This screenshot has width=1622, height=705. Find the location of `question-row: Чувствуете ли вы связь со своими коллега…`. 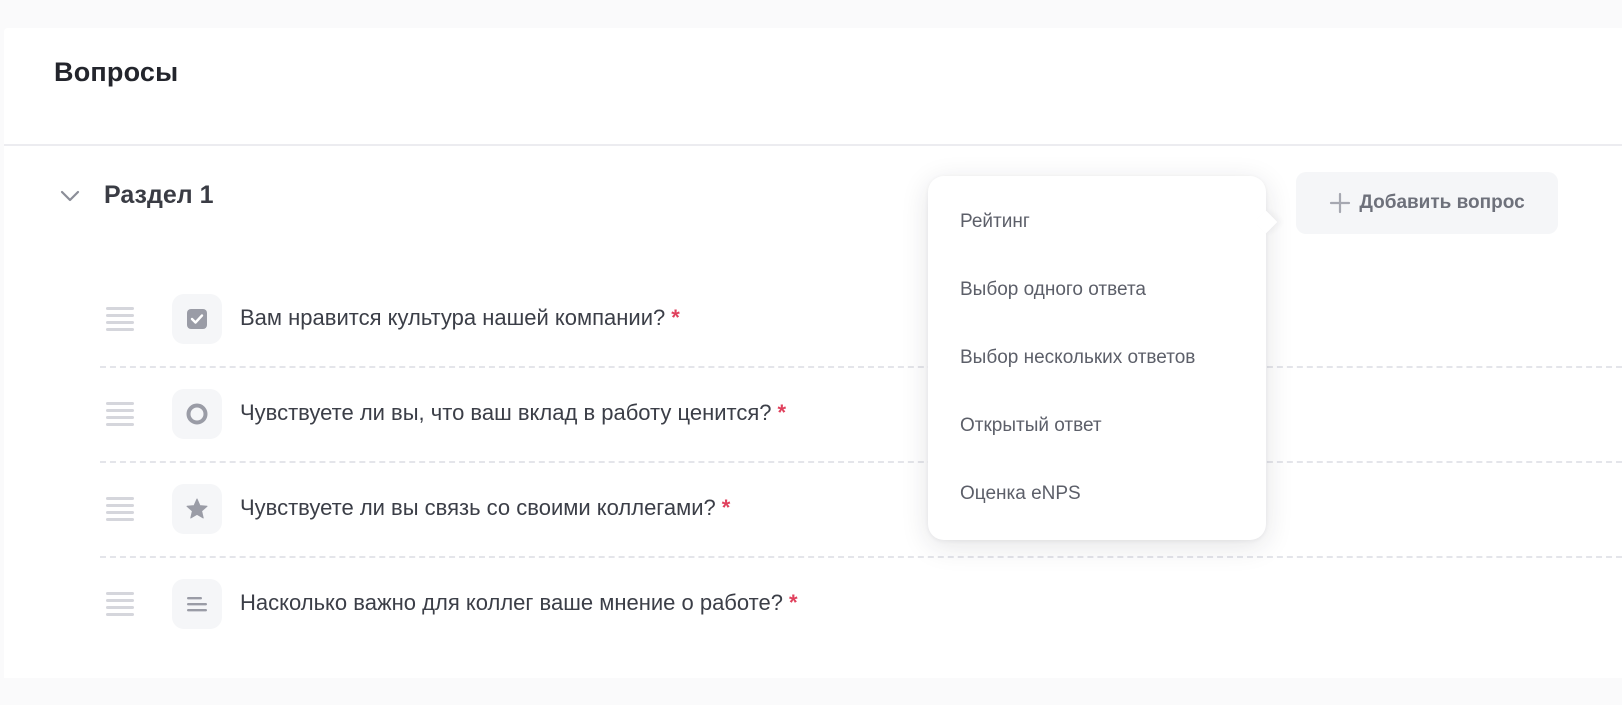

question-row: Чувствуете ли вы связь со своими коллега… is located at coordinates (861, 510).